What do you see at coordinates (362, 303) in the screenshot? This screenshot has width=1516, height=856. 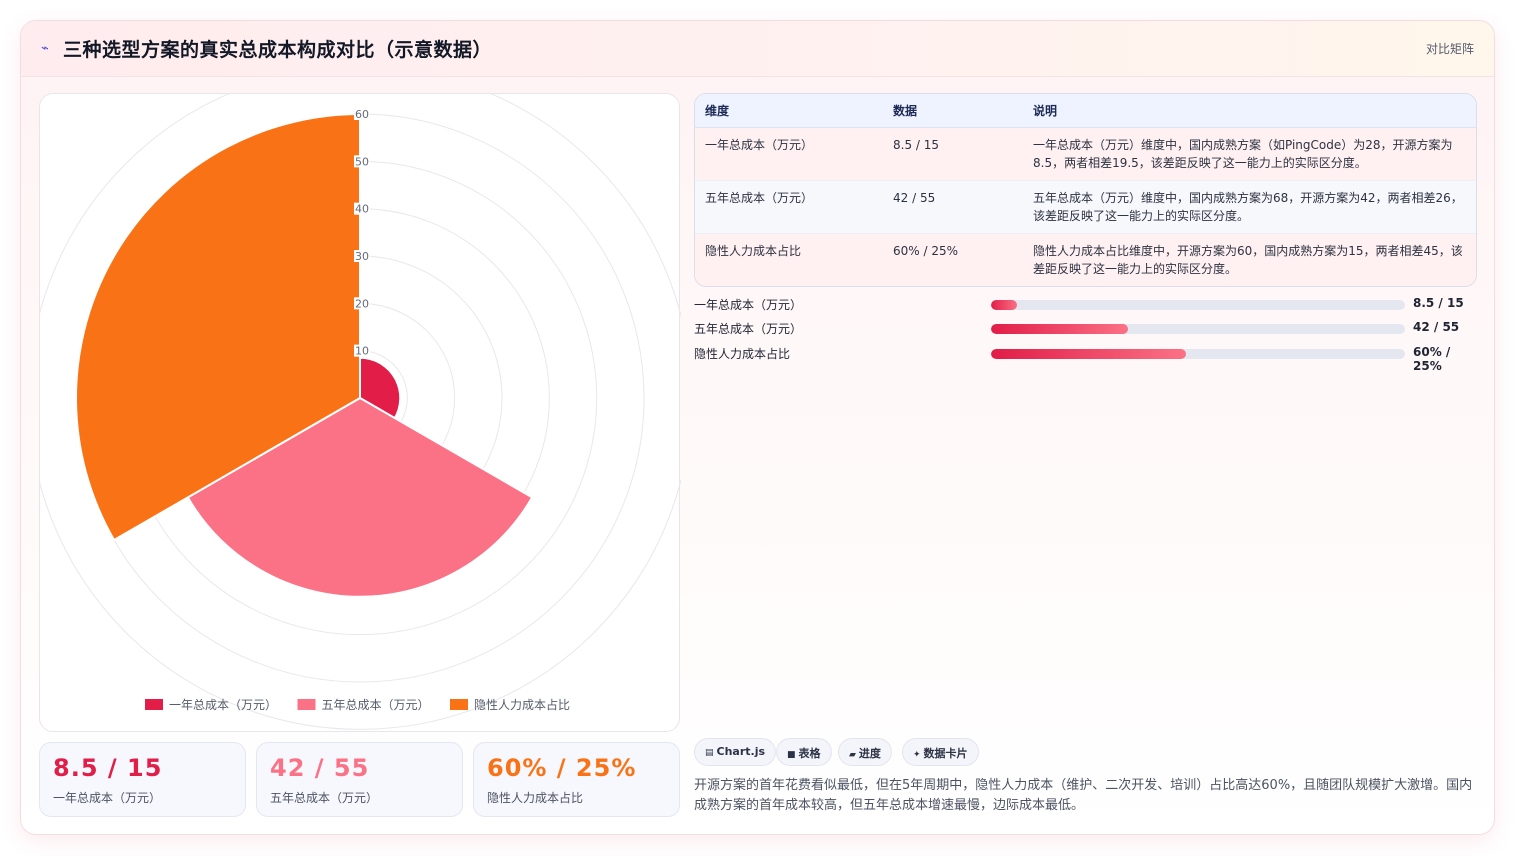 I see `tick-label: 20` at bounding box center [362, 303].